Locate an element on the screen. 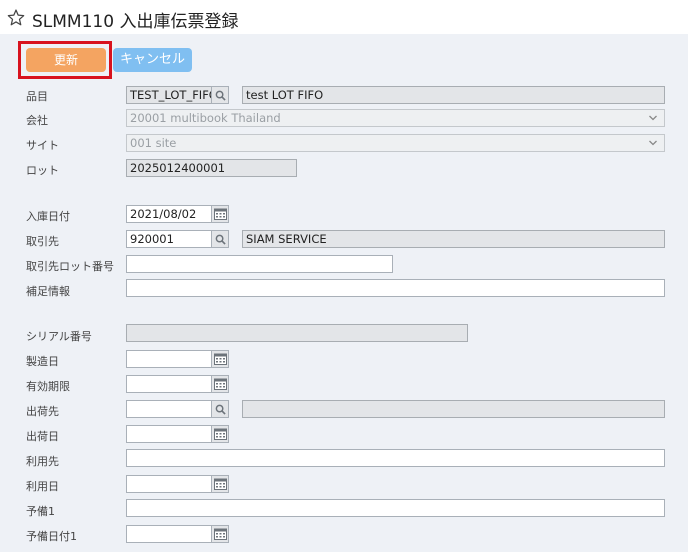  use-date-input is located at coordinates (169, 484).